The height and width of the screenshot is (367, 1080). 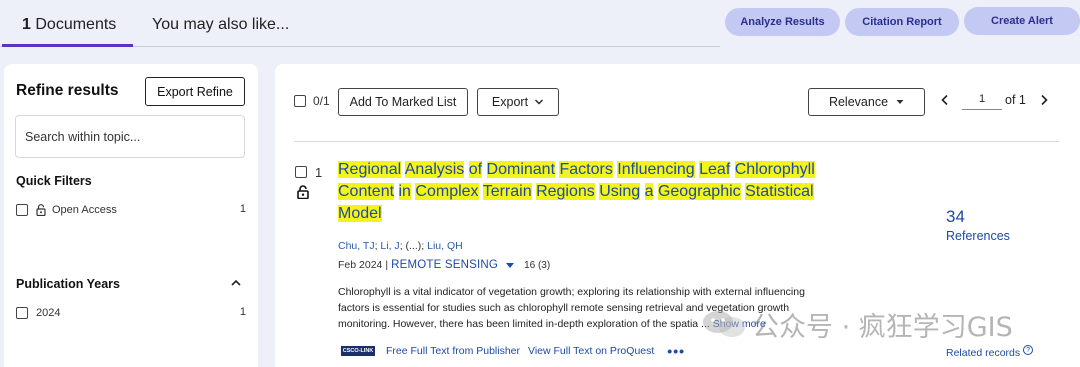 I want to click on record-number: 1, so click(x=319, y=172).